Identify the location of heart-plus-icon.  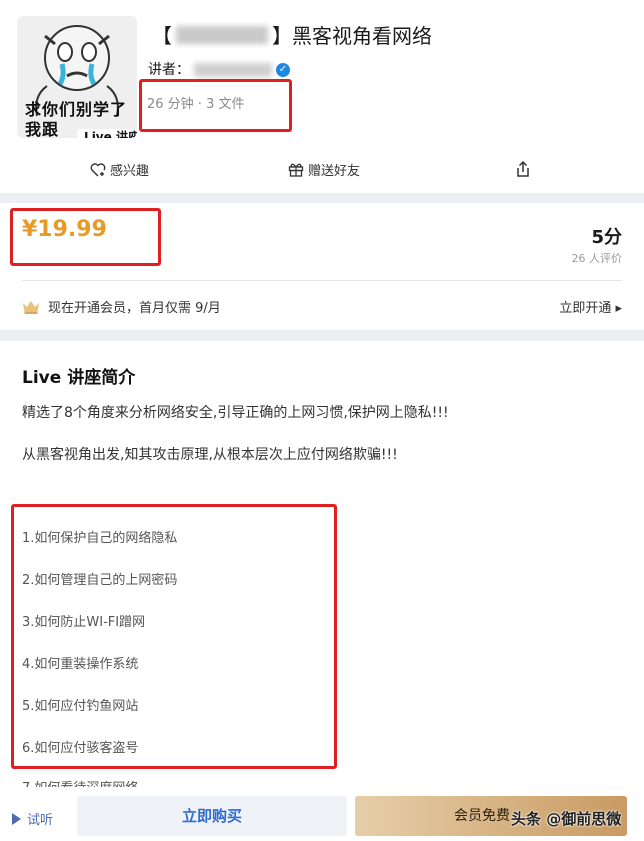
(98, 169).